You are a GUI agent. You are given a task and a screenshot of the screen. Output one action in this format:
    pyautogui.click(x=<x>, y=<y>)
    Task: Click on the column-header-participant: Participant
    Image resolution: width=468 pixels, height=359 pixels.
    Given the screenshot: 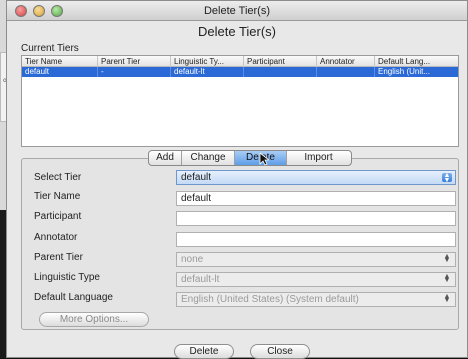 What is the action you would take?
    pyautogui.click(x=280, y=61)
    